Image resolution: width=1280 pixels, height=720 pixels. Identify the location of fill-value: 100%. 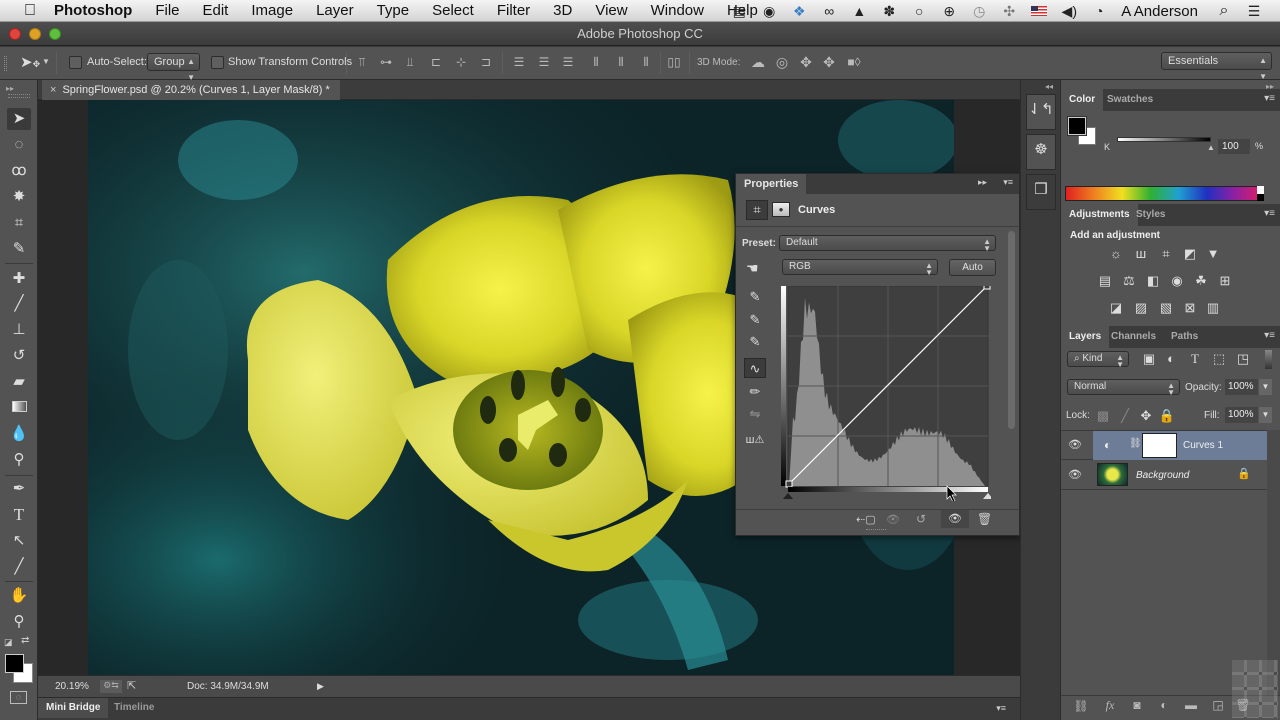
(1241, 415).